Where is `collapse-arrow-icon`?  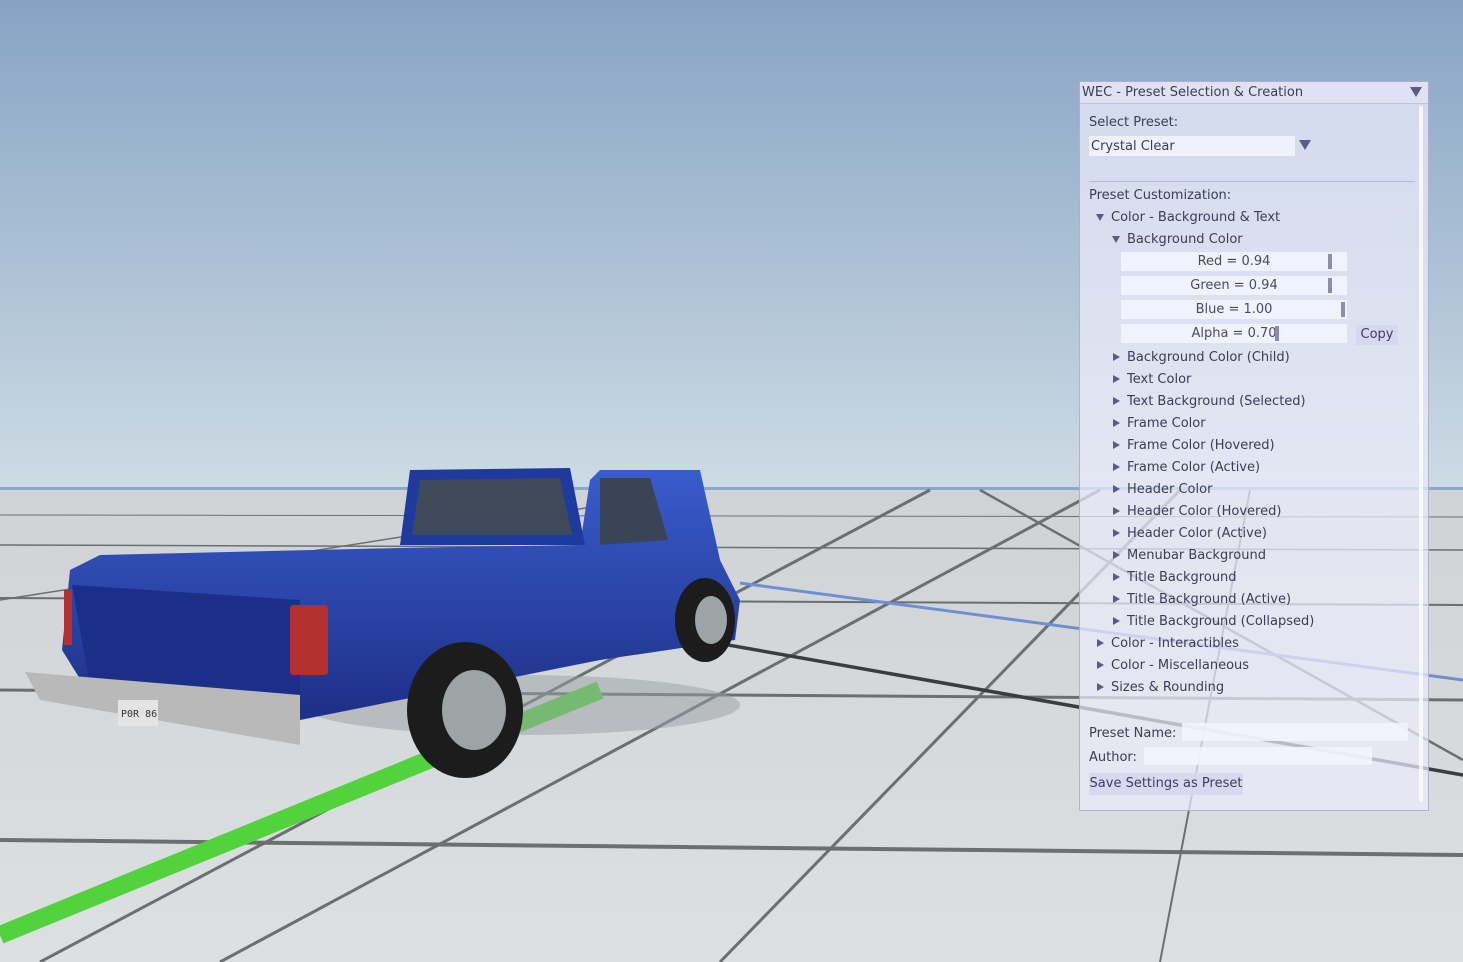
collapse-arrow-icon is located at coordinates (1416, 92).